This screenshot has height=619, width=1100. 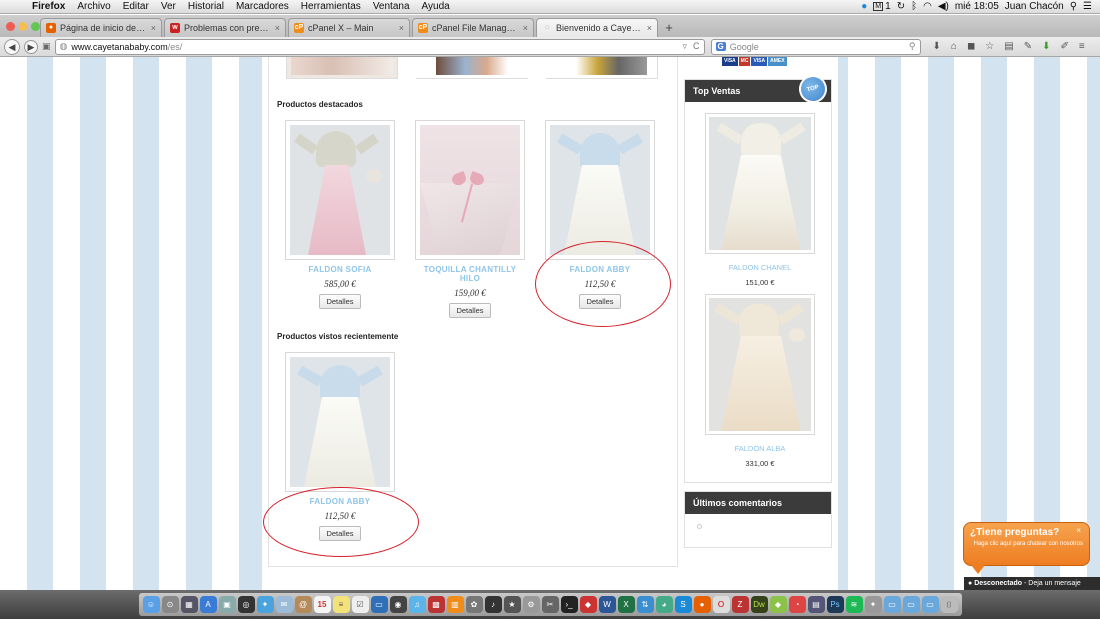 What do you see at coordinates (360, 604) in the screenshot?
I see `reminders-icon: ☑` at bounding box center [360, 604].